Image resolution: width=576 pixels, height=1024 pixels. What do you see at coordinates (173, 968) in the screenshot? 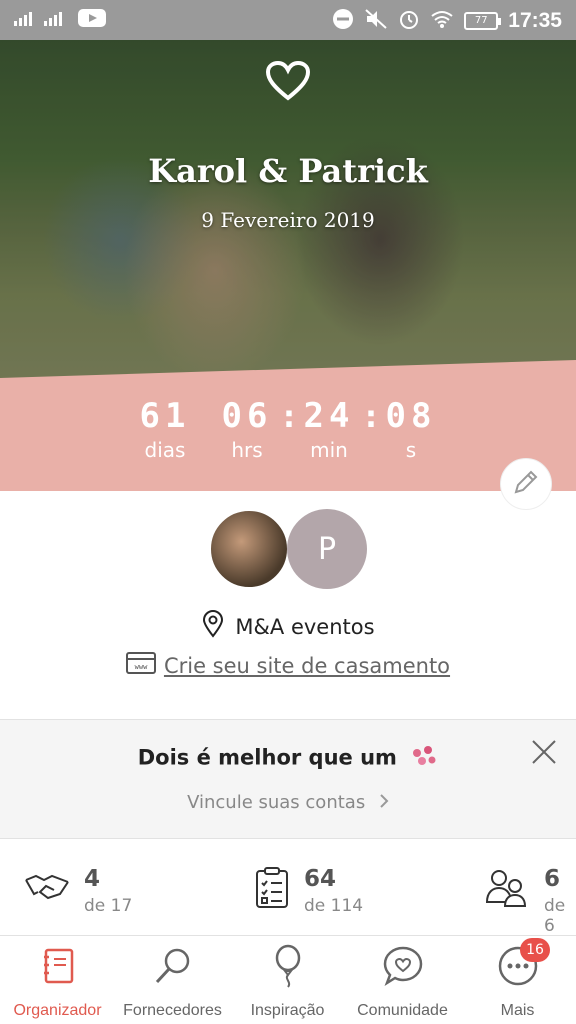
I see `magnifier-icon` at bounding box center [173, 968].